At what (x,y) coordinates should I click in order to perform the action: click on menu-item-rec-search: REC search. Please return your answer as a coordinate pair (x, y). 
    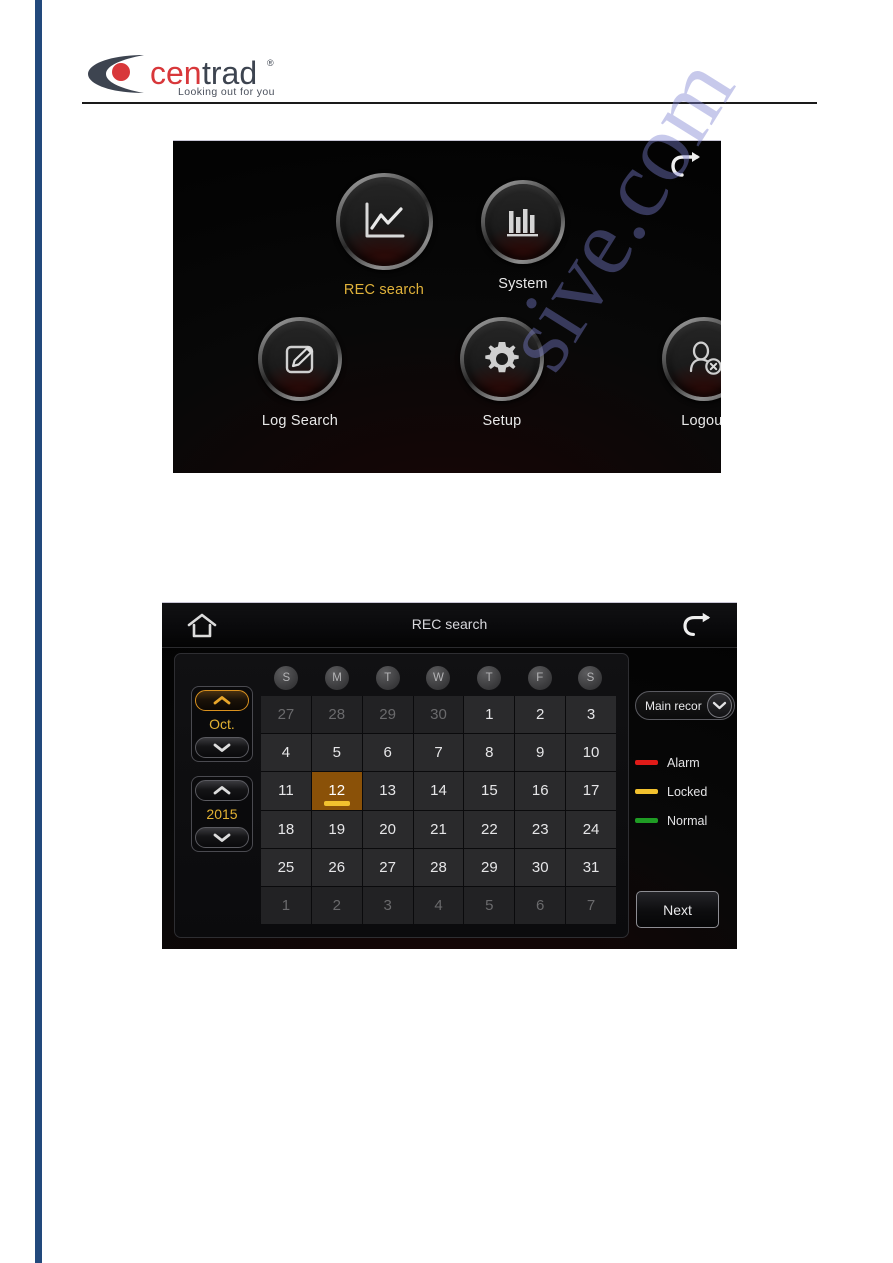
    Looking at the image, I should click on (384, 235).